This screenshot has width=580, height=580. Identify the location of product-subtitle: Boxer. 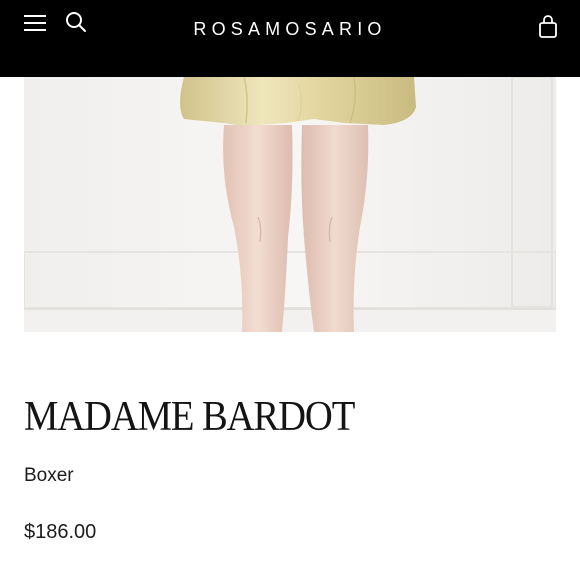
(49, 475).